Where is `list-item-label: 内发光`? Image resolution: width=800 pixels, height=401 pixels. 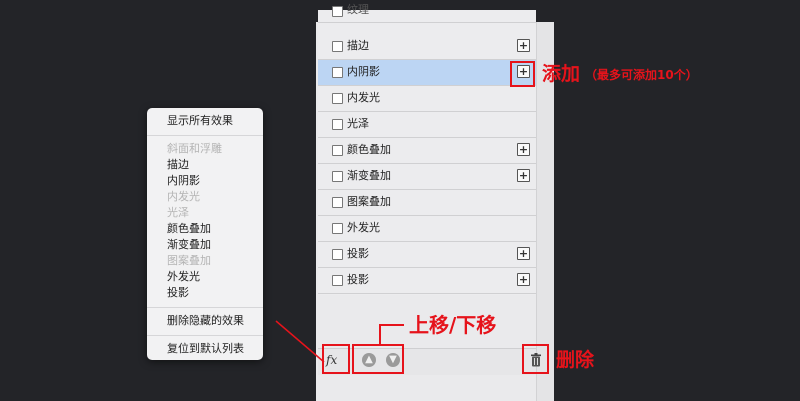 list-item-label: 内发光 is located at coordinates (363, 97).